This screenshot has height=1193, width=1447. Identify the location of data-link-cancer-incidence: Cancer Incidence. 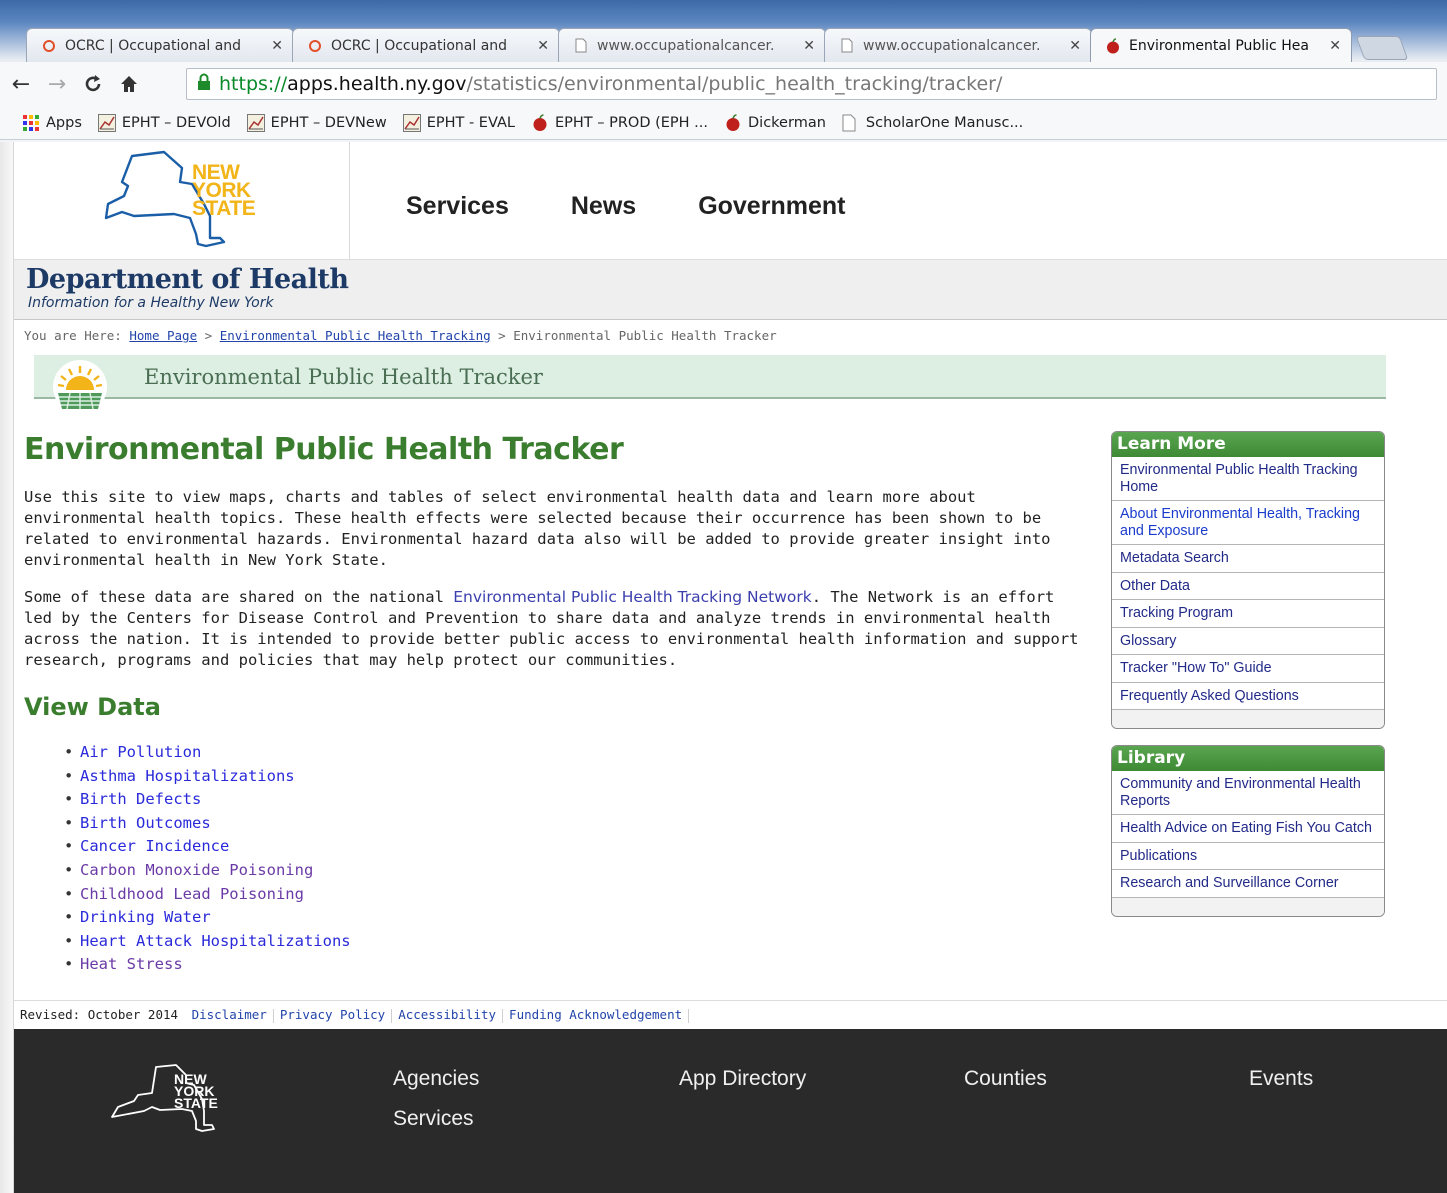
(154, 846).